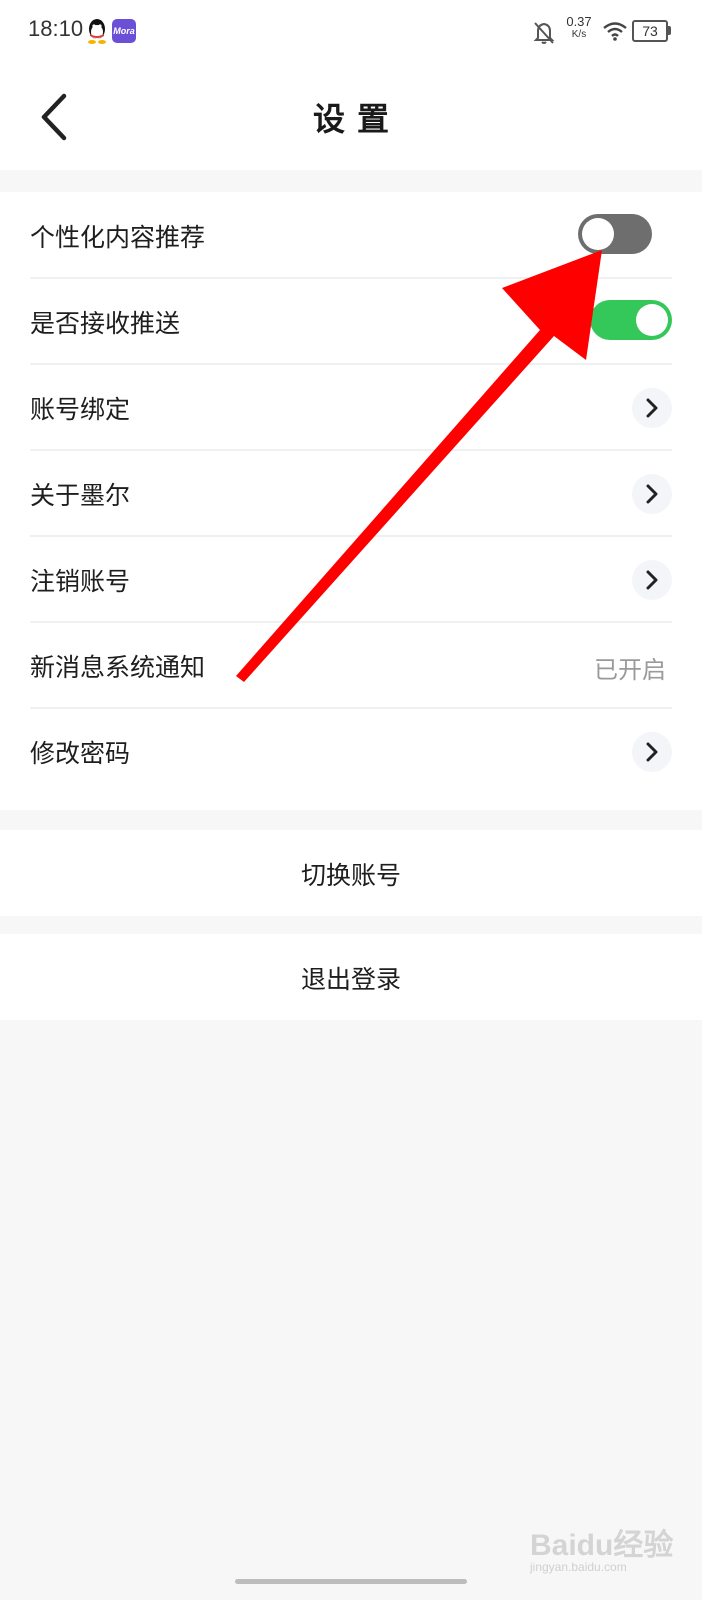 This screenshot has height=1600, width=702. What do you see at coordinates (579, 34) in the screenshot?
I see `net-speed-unit: K/s` at bounding box center [579, 34].